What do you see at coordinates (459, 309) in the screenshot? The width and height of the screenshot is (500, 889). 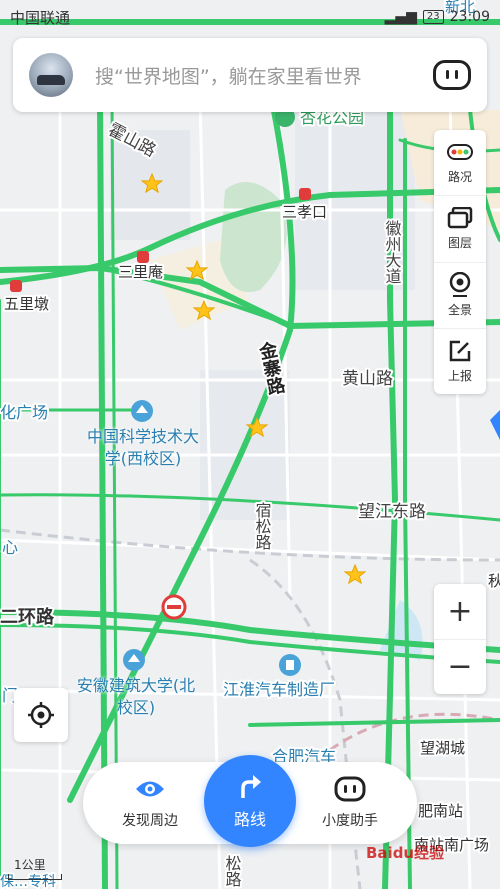 I see `panorama-label: 全景` at bounding box center [459, 309].